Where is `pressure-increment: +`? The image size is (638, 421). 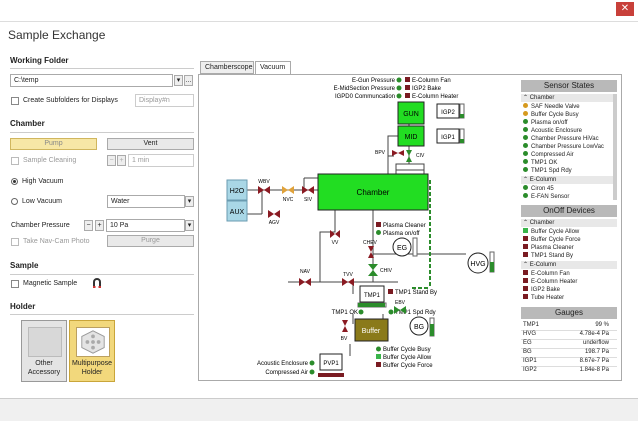 pressure-increment: + is located at coordinates (99, 225).